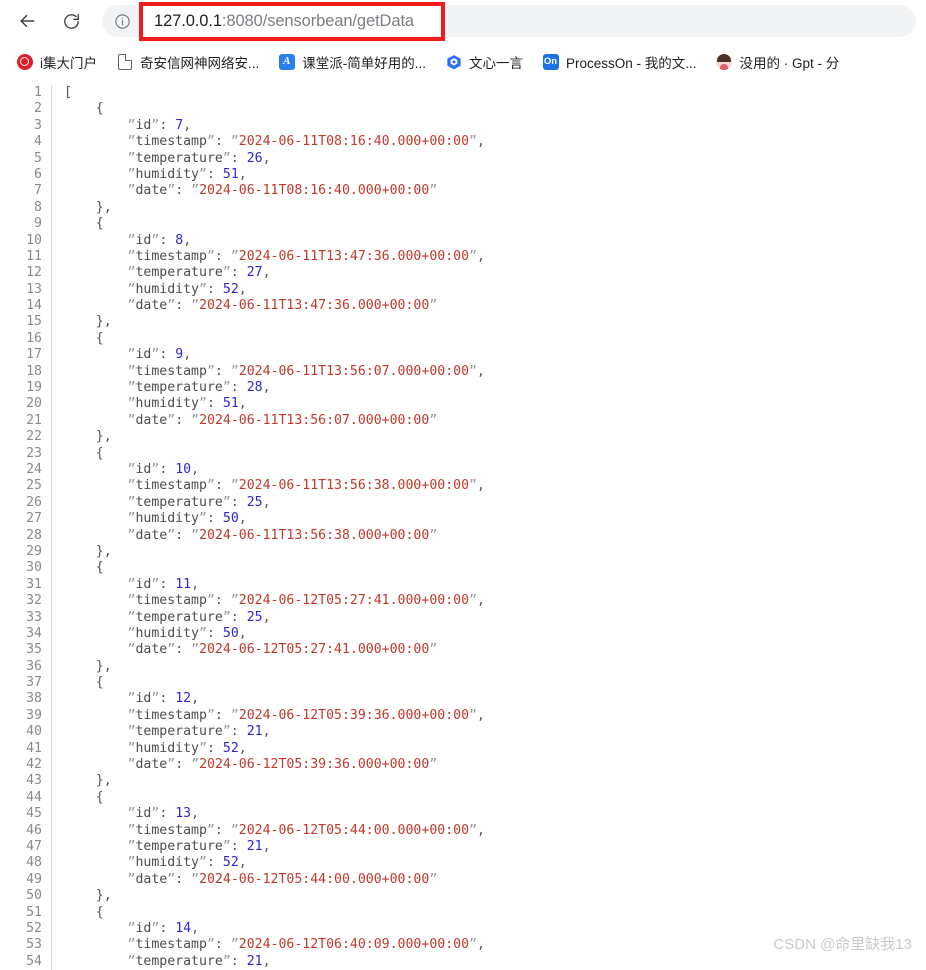 This screenshot has height=970, width=926. Describe the element at coordinates (34, 568) in the screenshot. I see `line-number: 30` at that location.